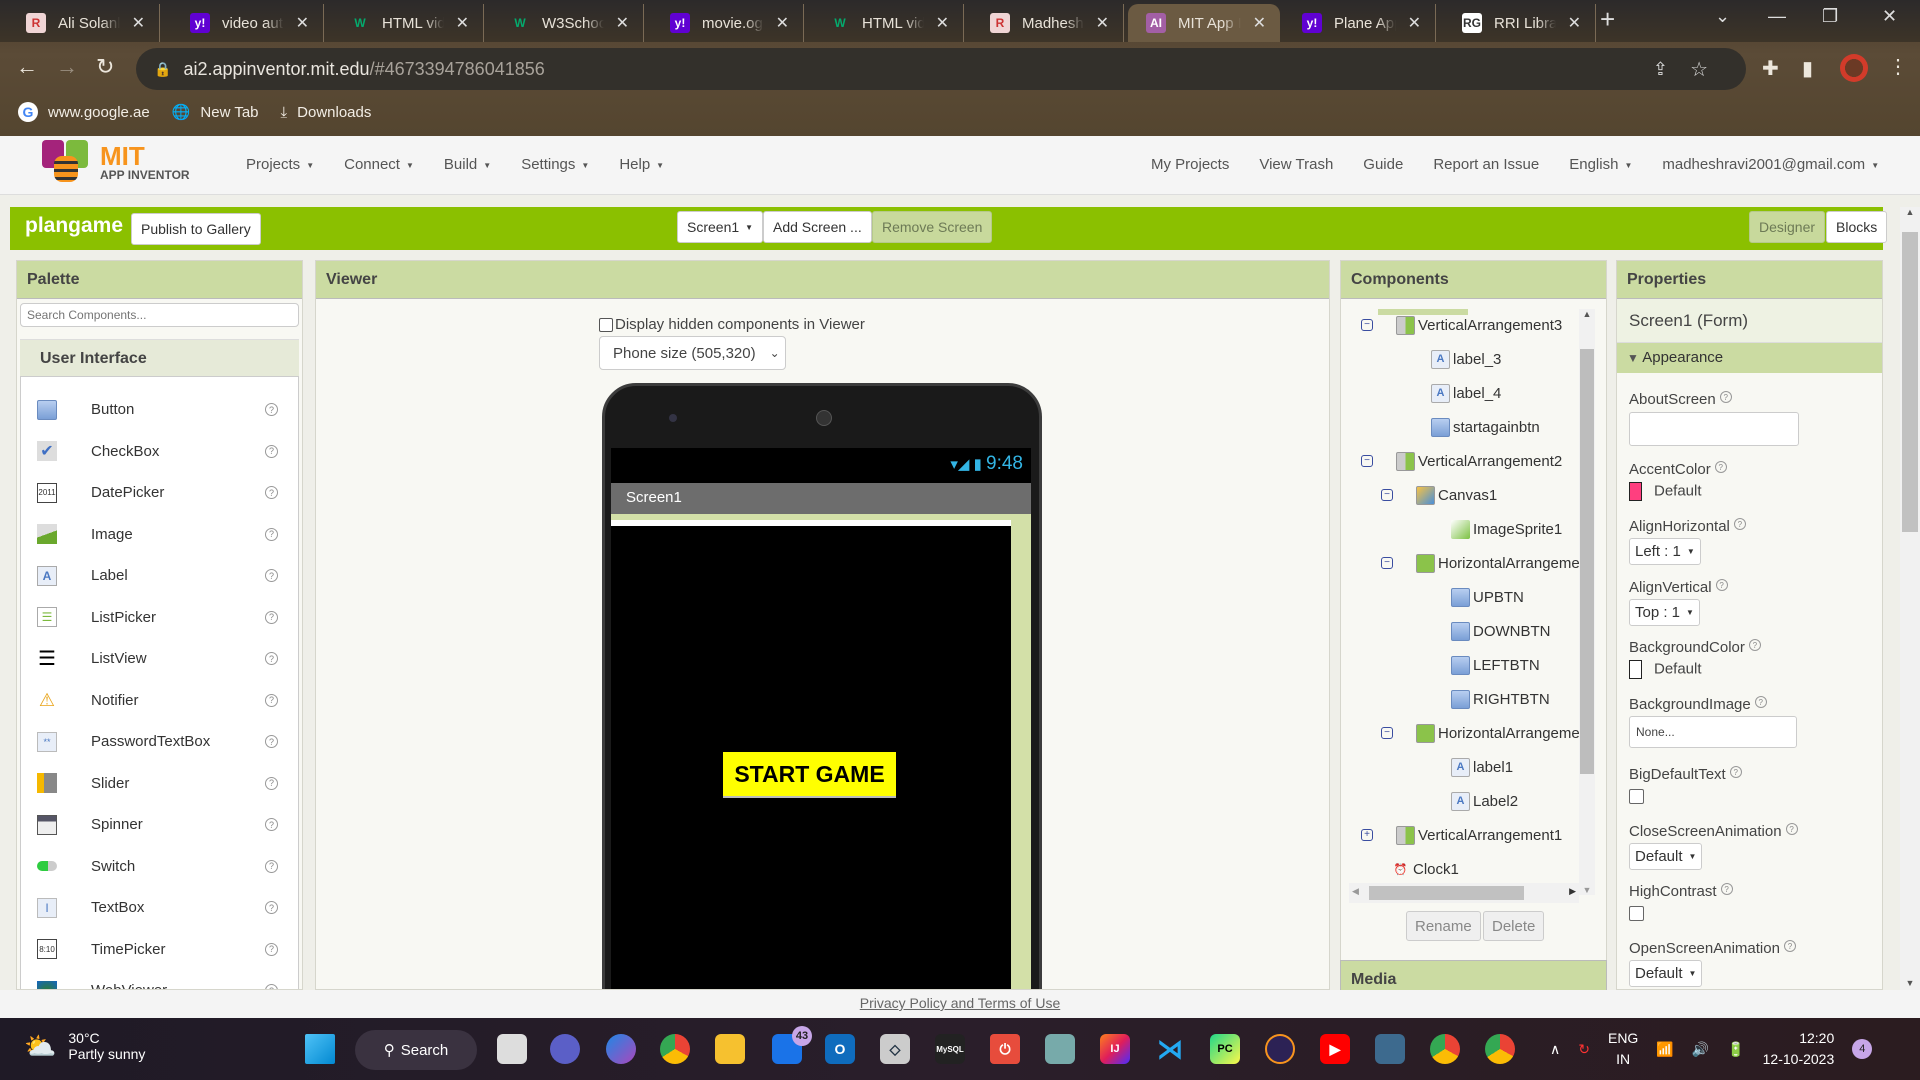 The width and height of the screenshot is (1920, 1080). Describe the element at coordinates (467, 164) in the screenshot. I see `menu-build: Build ▼` at that location.